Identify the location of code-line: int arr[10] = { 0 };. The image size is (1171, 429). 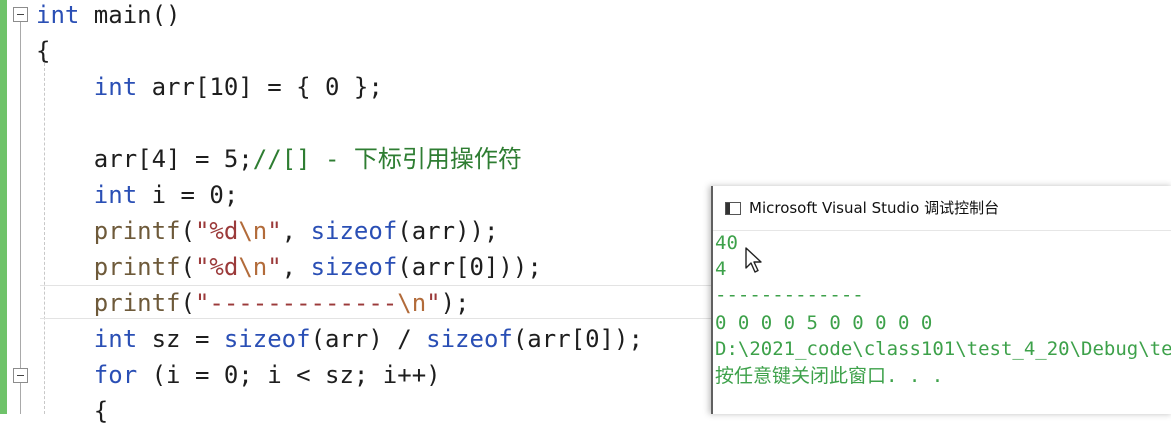
(209, 87).